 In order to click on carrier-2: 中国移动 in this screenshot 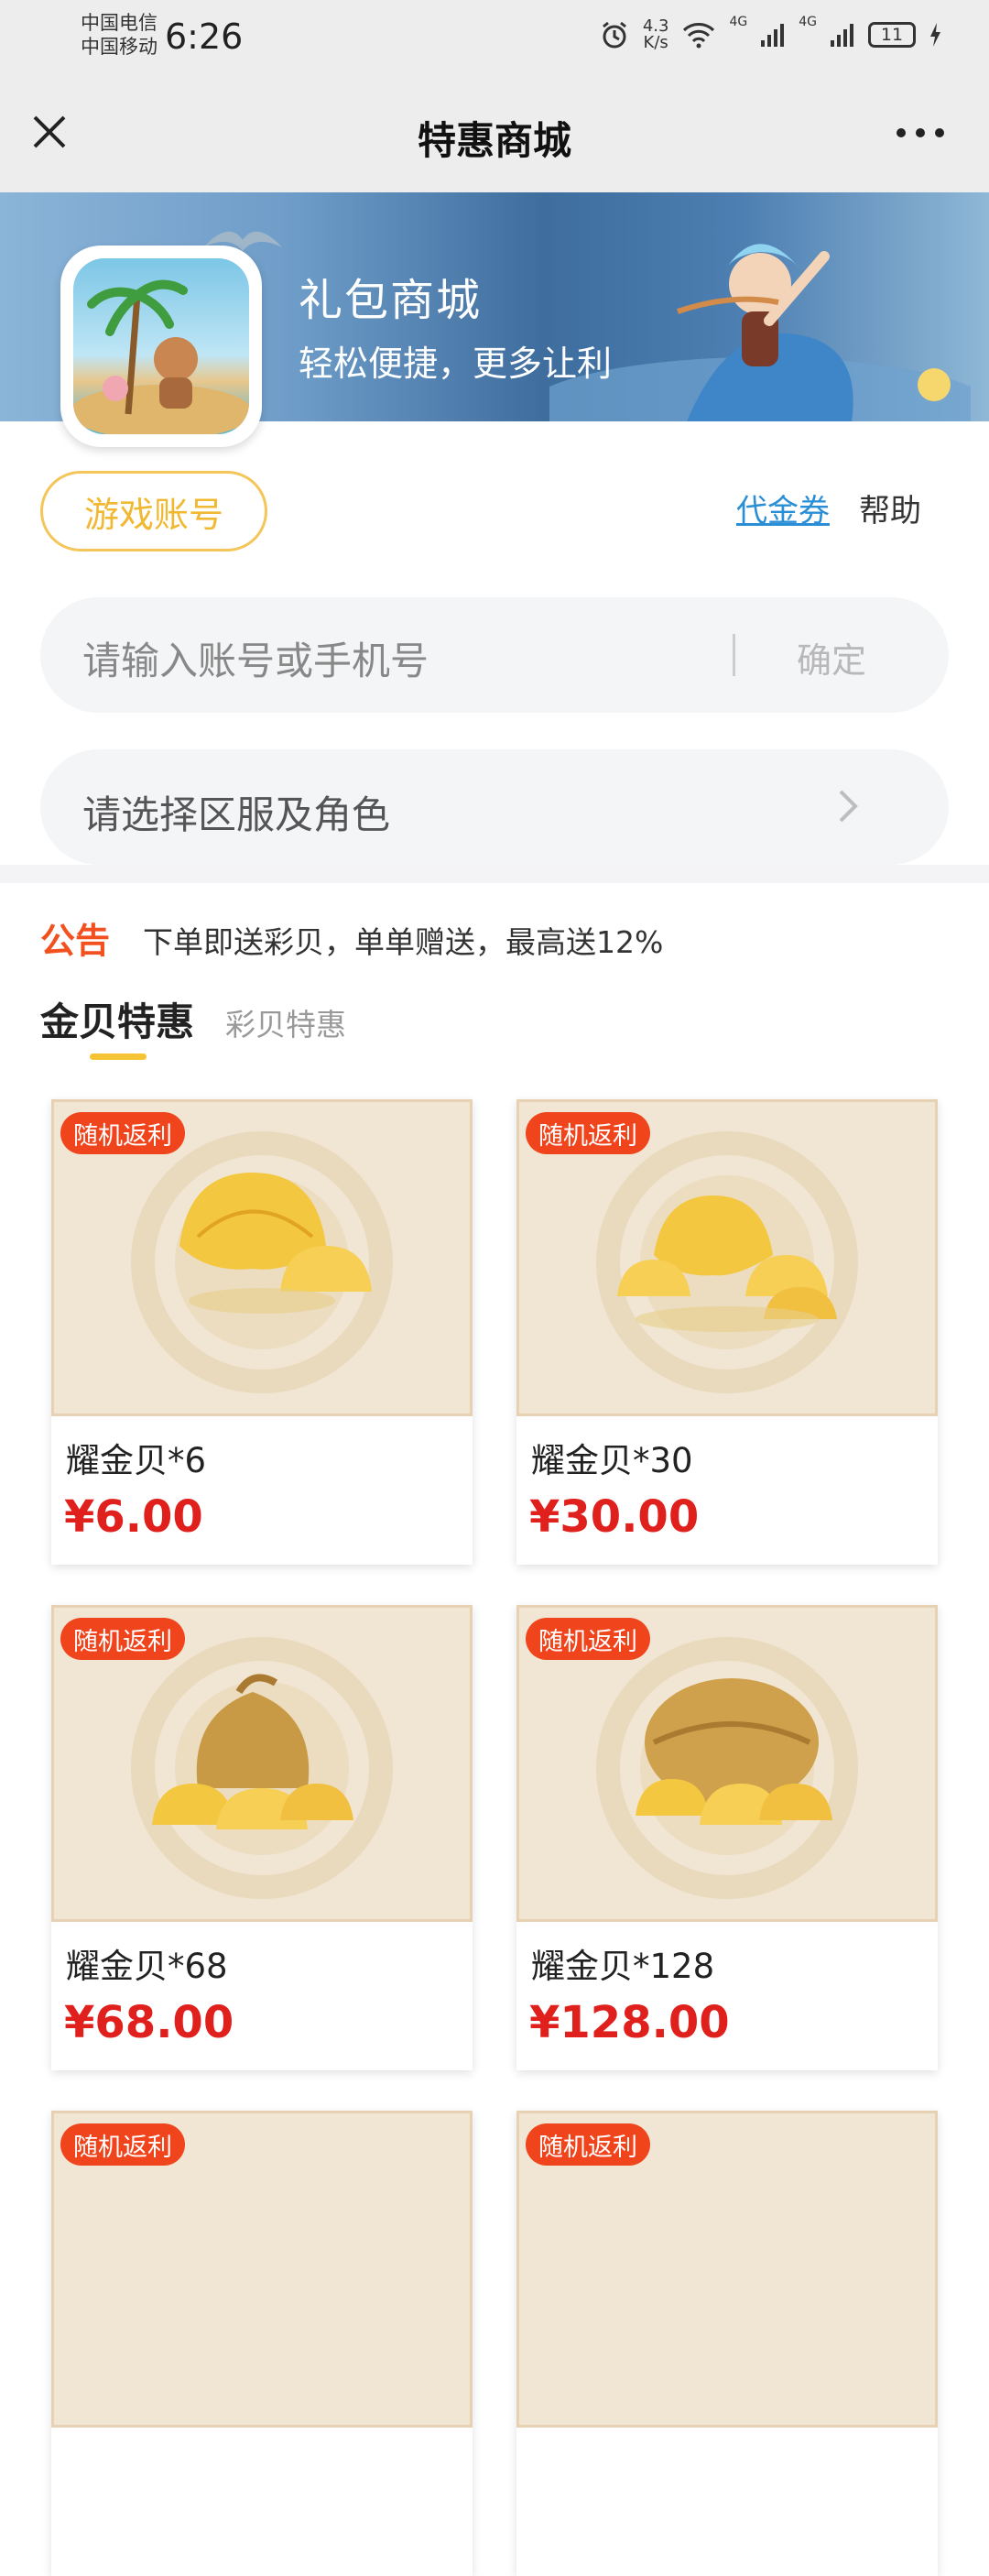, I will do `click(119, 47)`.